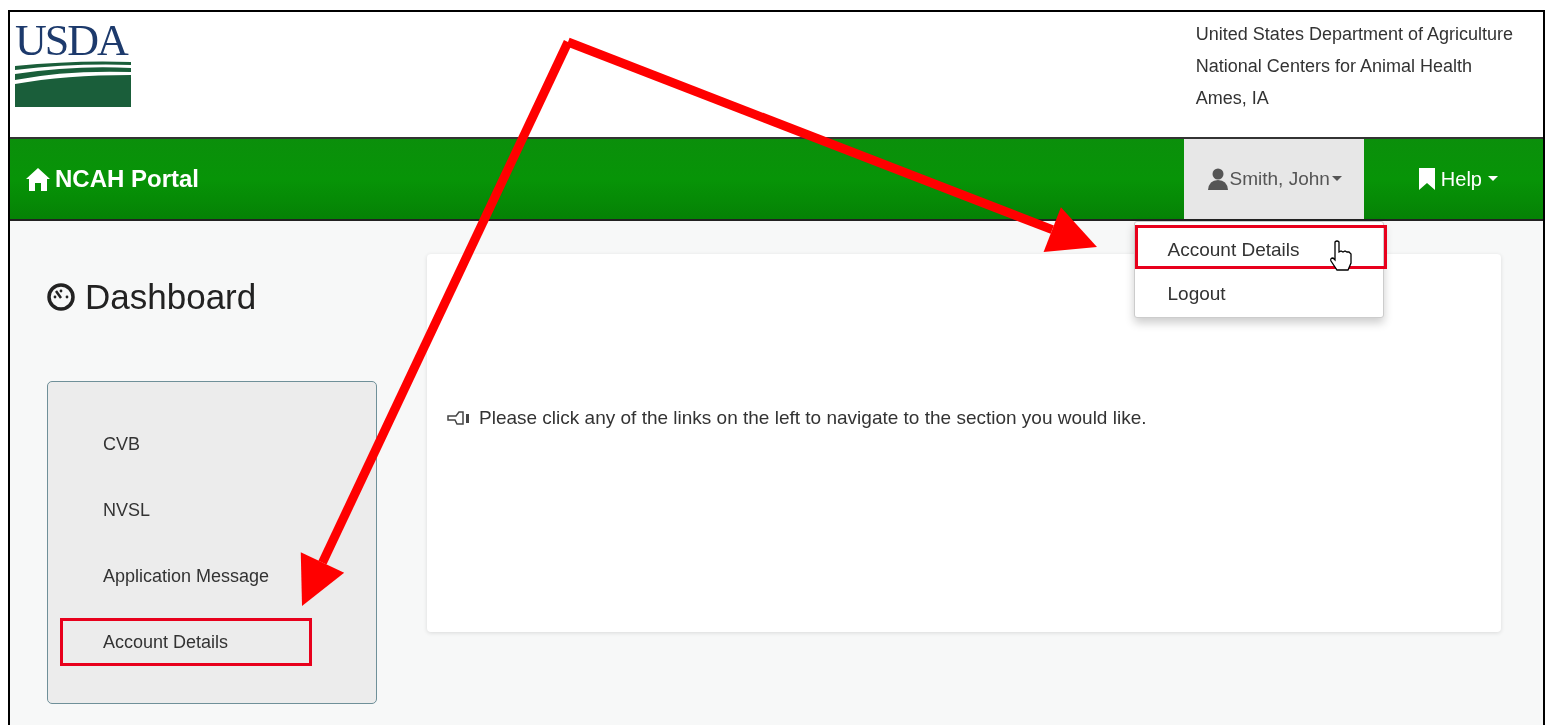  What do you see at coordinates (171, 296) in the screenshot?
I see `page-title: Dashboard` at bounding box center [171, 296].